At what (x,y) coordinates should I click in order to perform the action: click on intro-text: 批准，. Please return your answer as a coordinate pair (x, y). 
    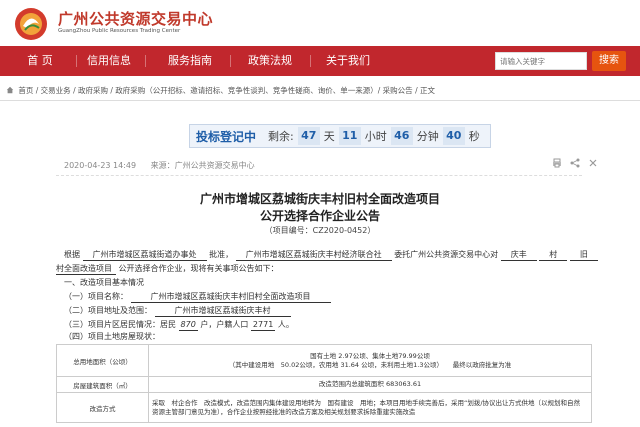
    Looking at the image, I should click on (221, 254).